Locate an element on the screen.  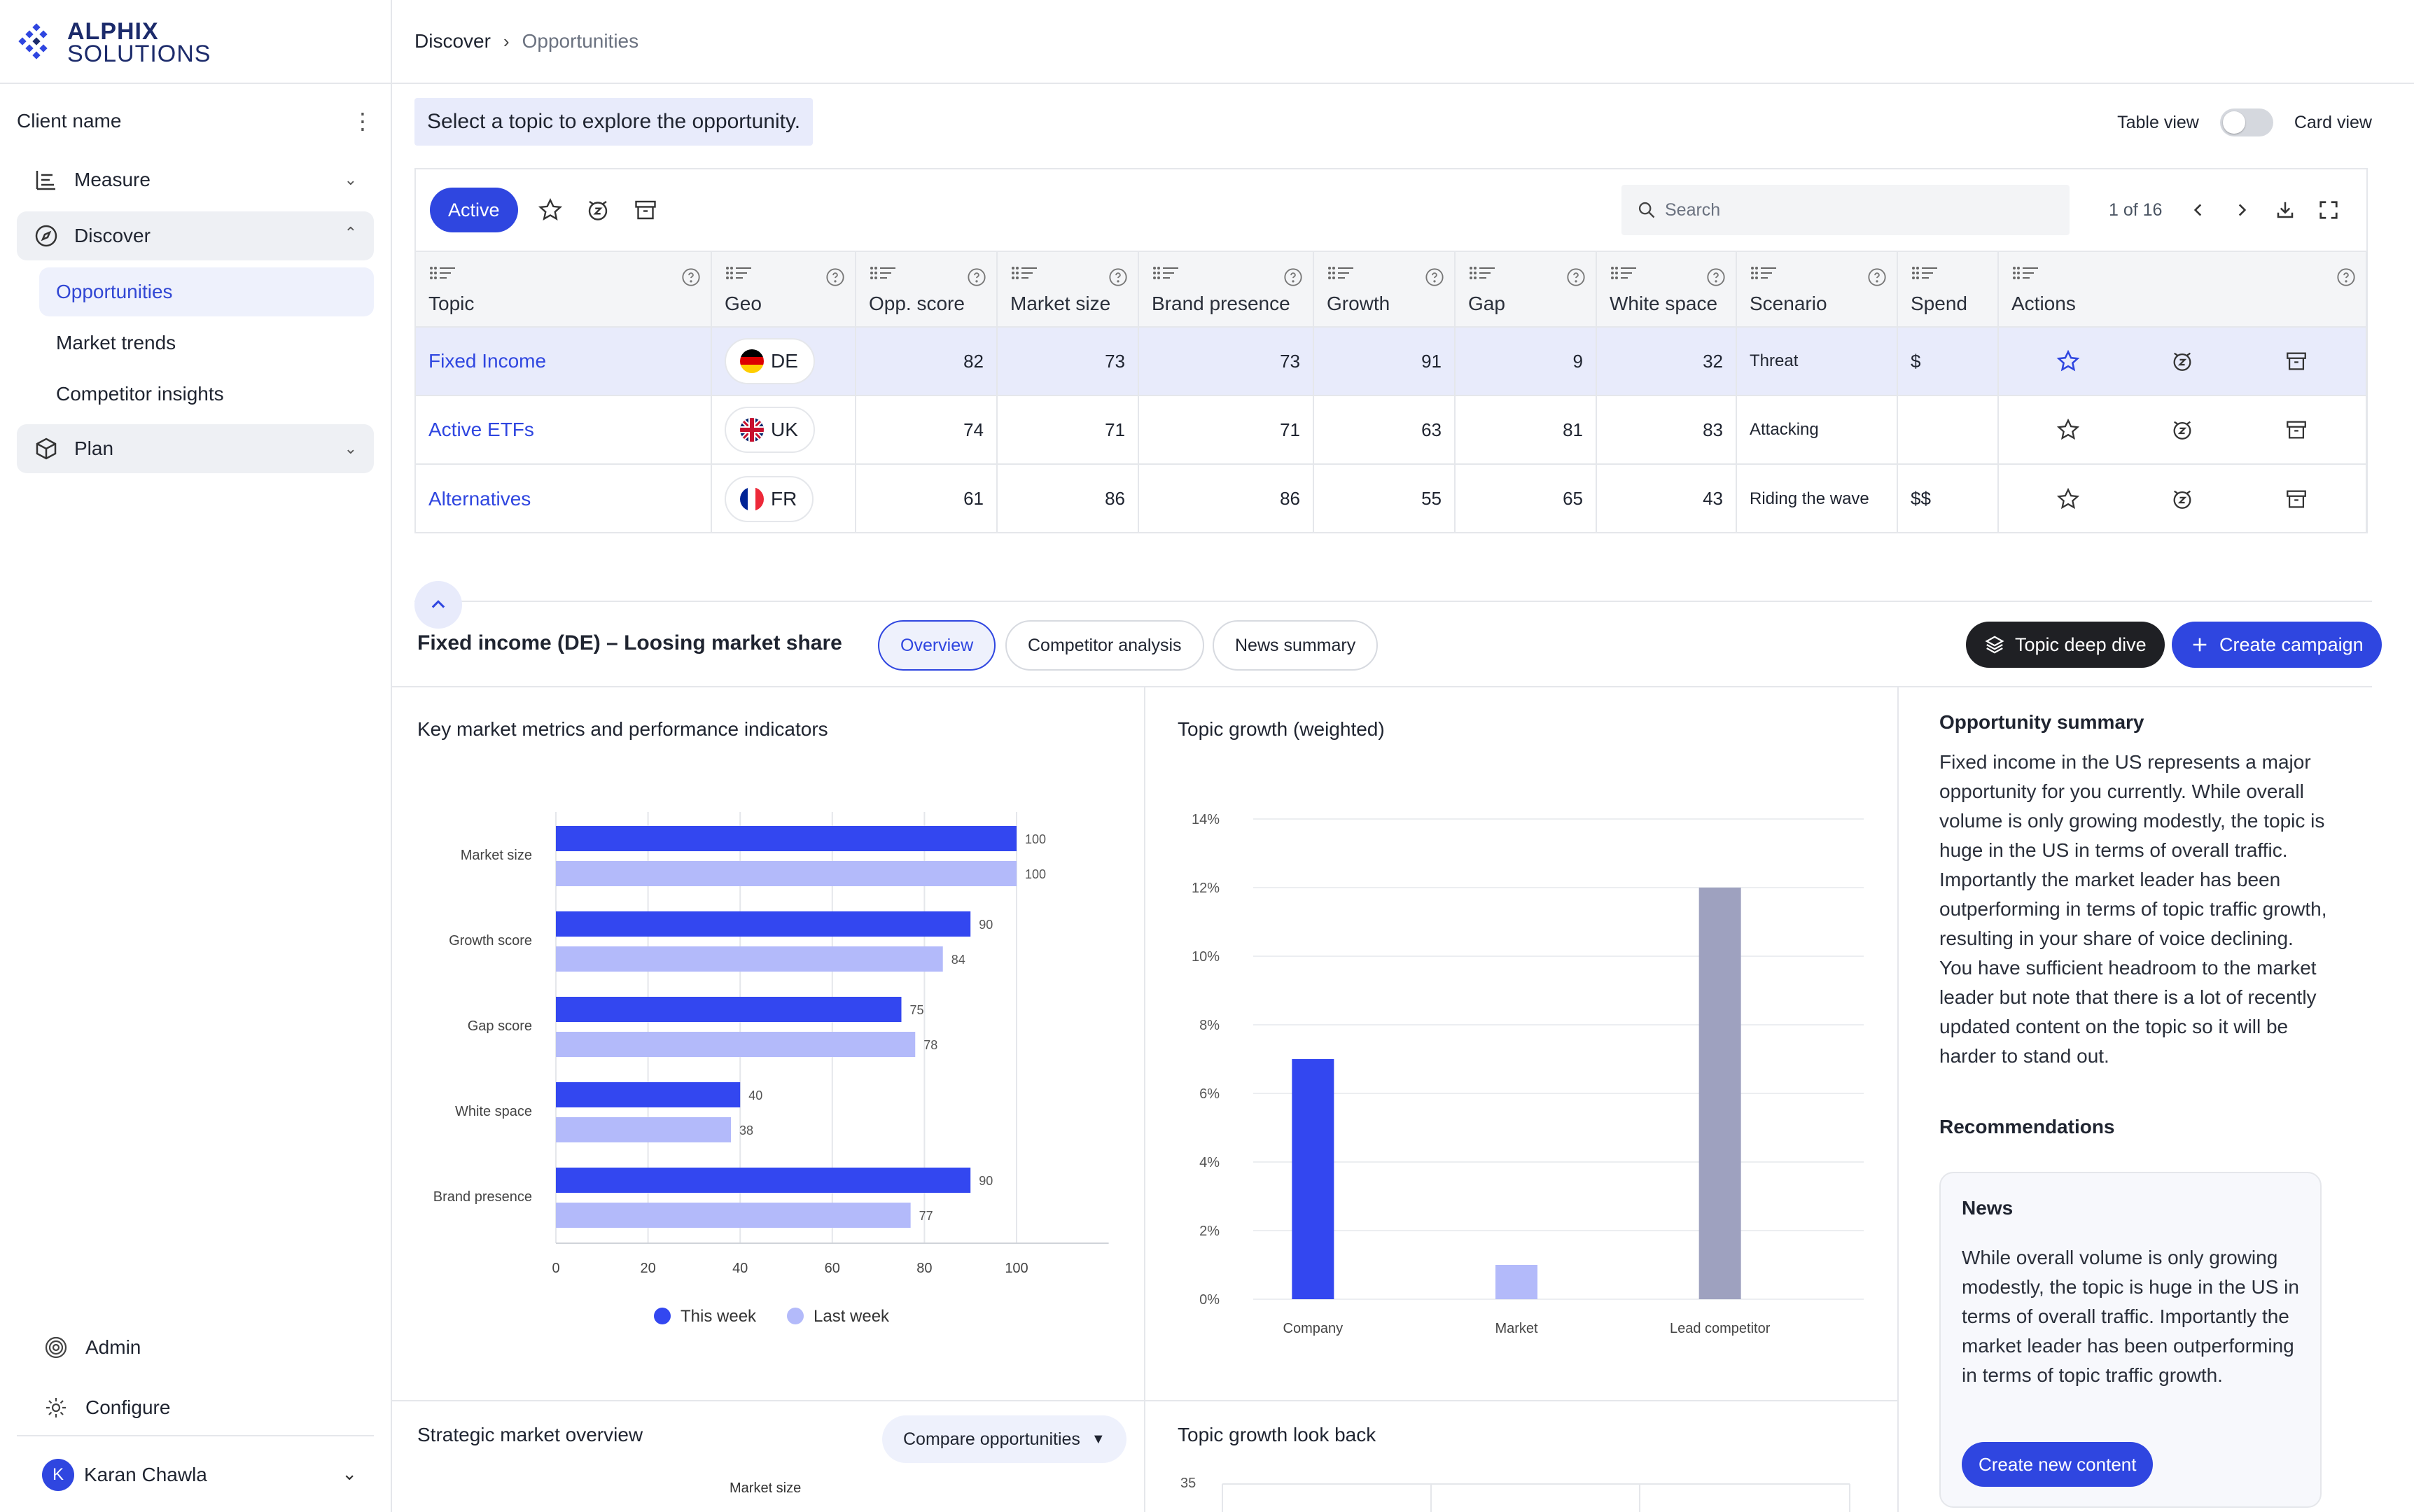
geo-chip: DE is located at coordinates (770, 361).